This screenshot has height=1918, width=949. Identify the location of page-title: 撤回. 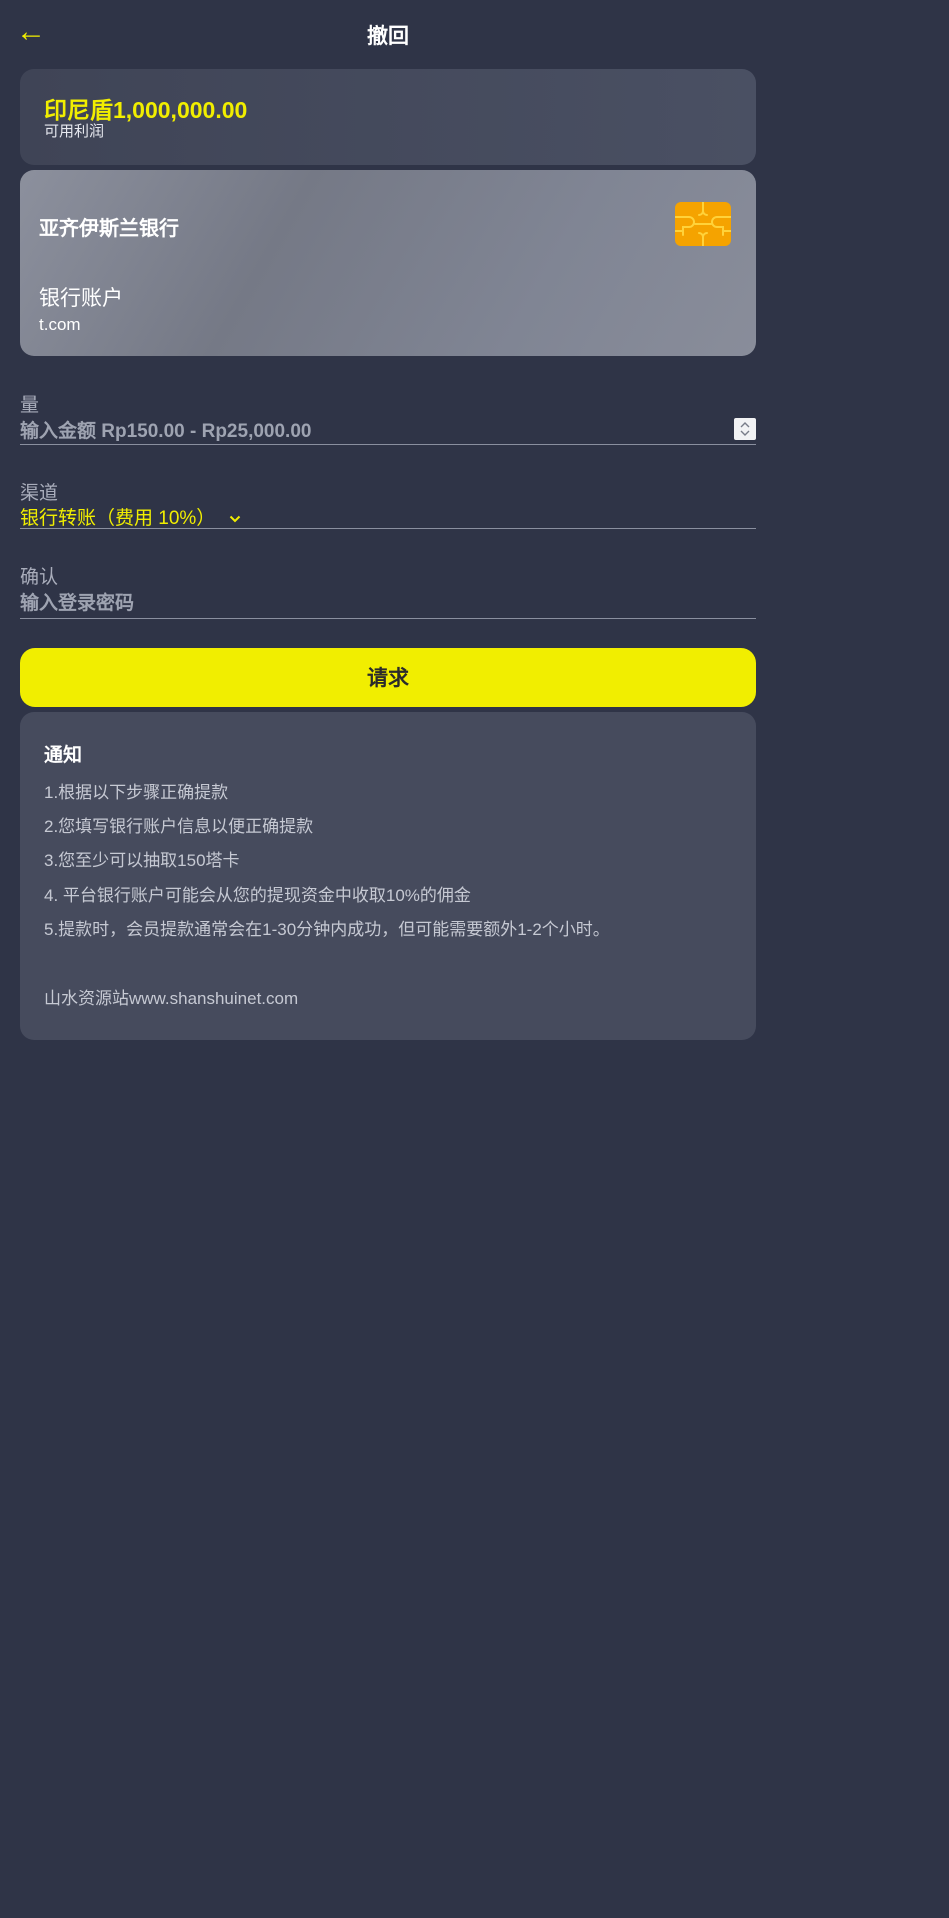
(388, 36).